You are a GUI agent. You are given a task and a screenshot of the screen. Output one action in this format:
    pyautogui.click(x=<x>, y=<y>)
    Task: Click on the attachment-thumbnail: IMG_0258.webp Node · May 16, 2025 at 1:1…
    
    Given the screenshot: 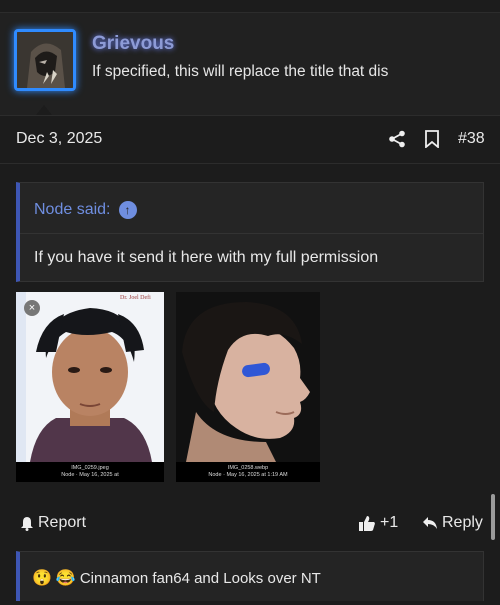 What is the action you would take?
    pyautogui.click(x=248, y=387)
    